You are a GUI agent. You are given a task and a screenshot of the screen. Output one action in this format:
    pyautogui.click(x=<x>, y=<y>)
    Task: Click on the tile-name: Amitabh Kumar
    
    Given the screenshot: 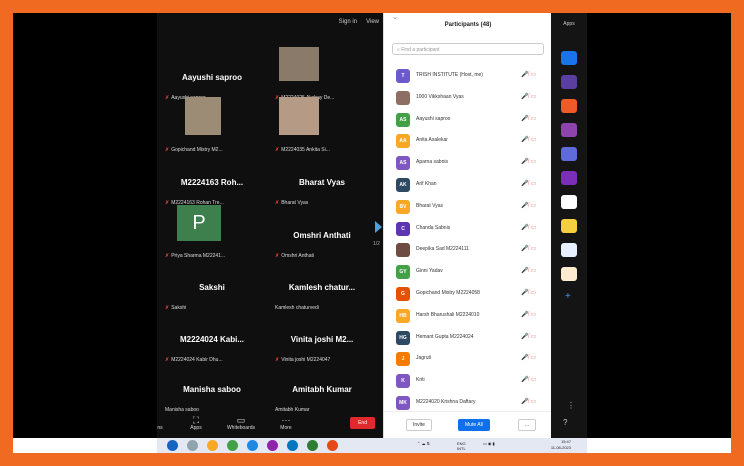 What is the action you would take?
    pyautogui.click(x=322, y=389)
    